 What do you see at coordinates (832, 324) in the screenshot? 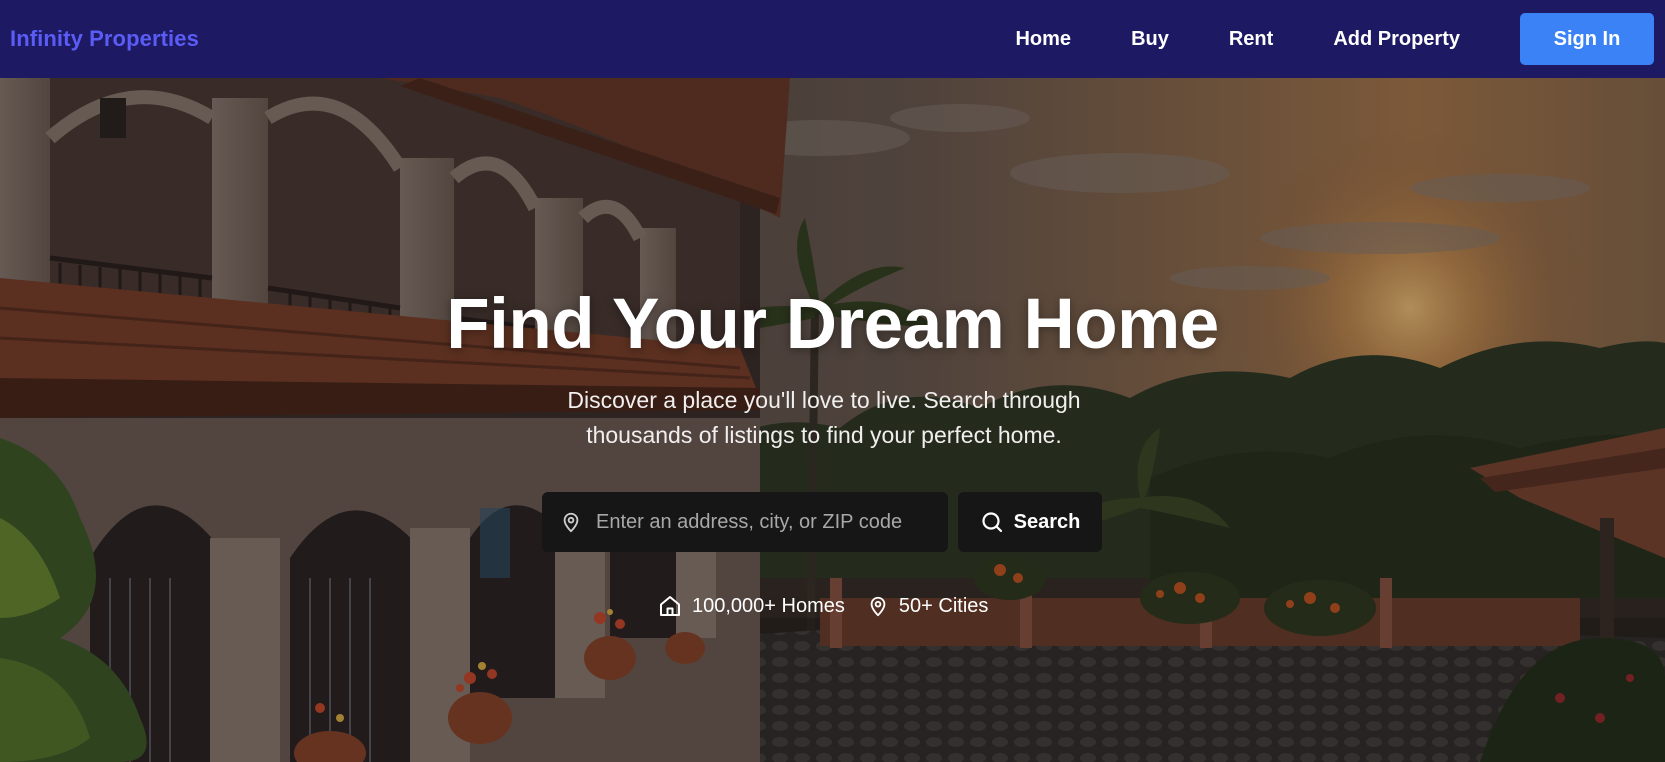
I see `hero-title: Find Your Dream Home` at bounding box center [832, 324].